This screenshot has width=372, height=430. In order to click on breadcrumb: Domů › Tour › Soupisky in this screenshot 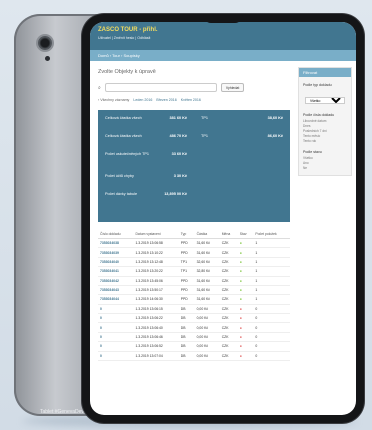, I will do `click(223, 55)`.